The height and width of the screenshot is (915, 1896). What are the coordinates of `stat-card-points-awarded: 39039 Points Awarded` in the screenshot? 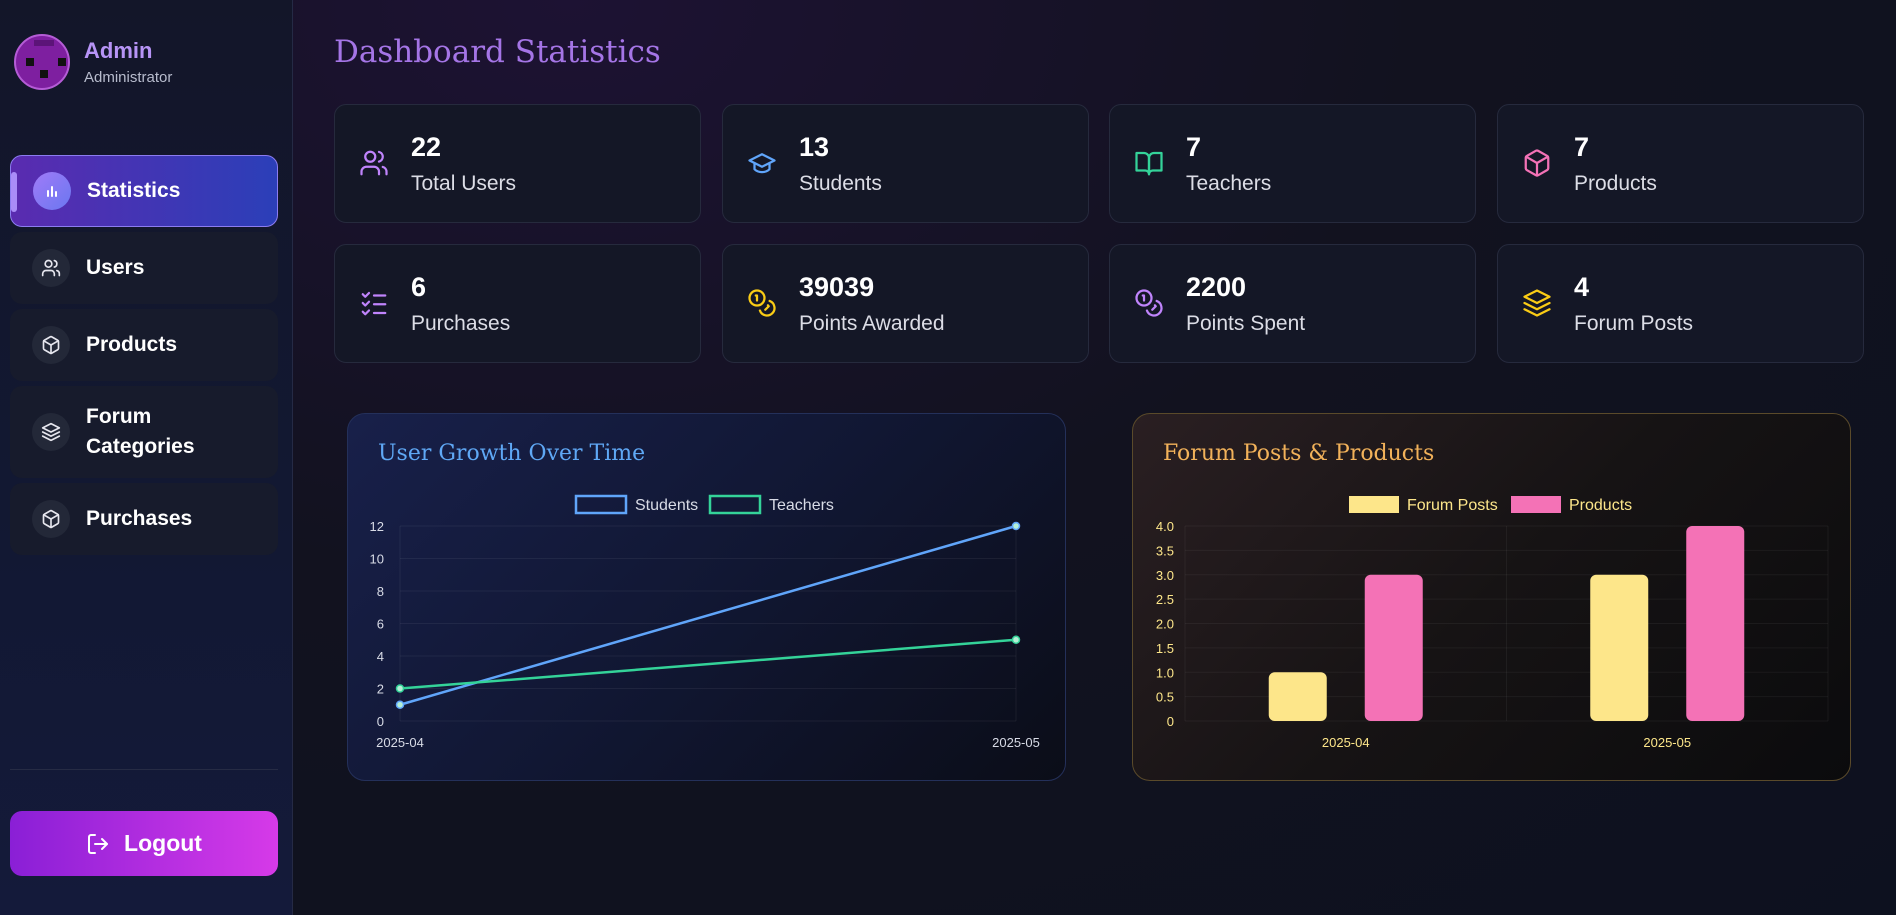 It's located at (905, 303).